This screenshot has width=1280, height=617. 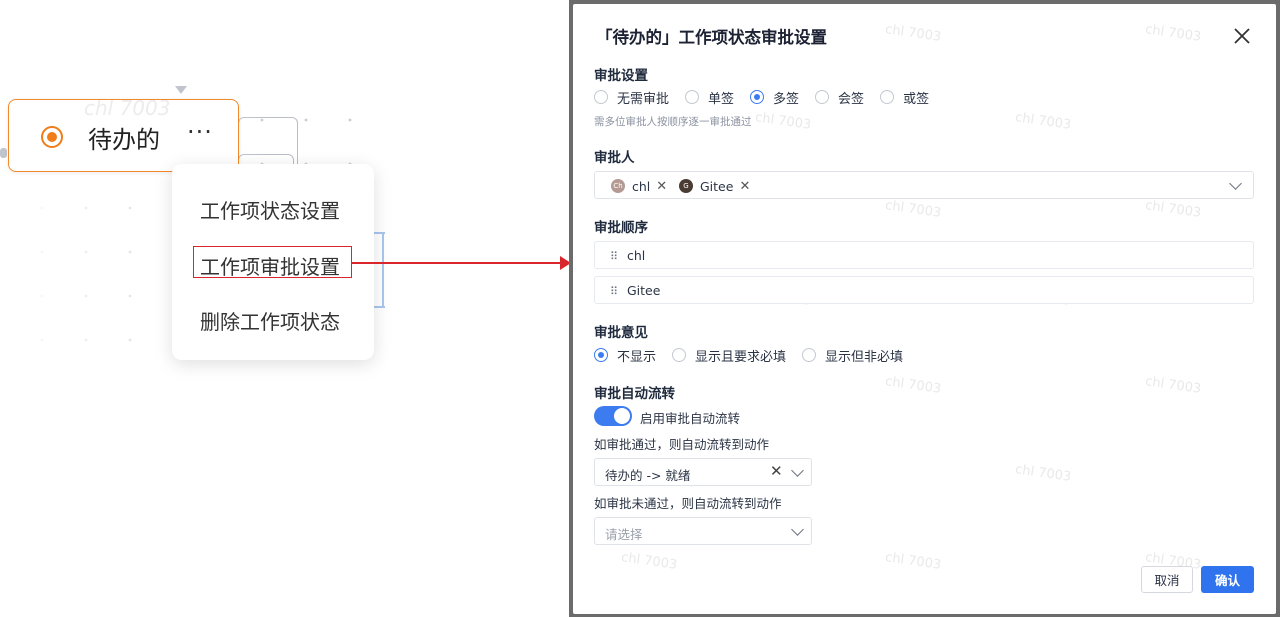 I want to click on approval-settings-label: 审批设置, so click(x=621, y=76).